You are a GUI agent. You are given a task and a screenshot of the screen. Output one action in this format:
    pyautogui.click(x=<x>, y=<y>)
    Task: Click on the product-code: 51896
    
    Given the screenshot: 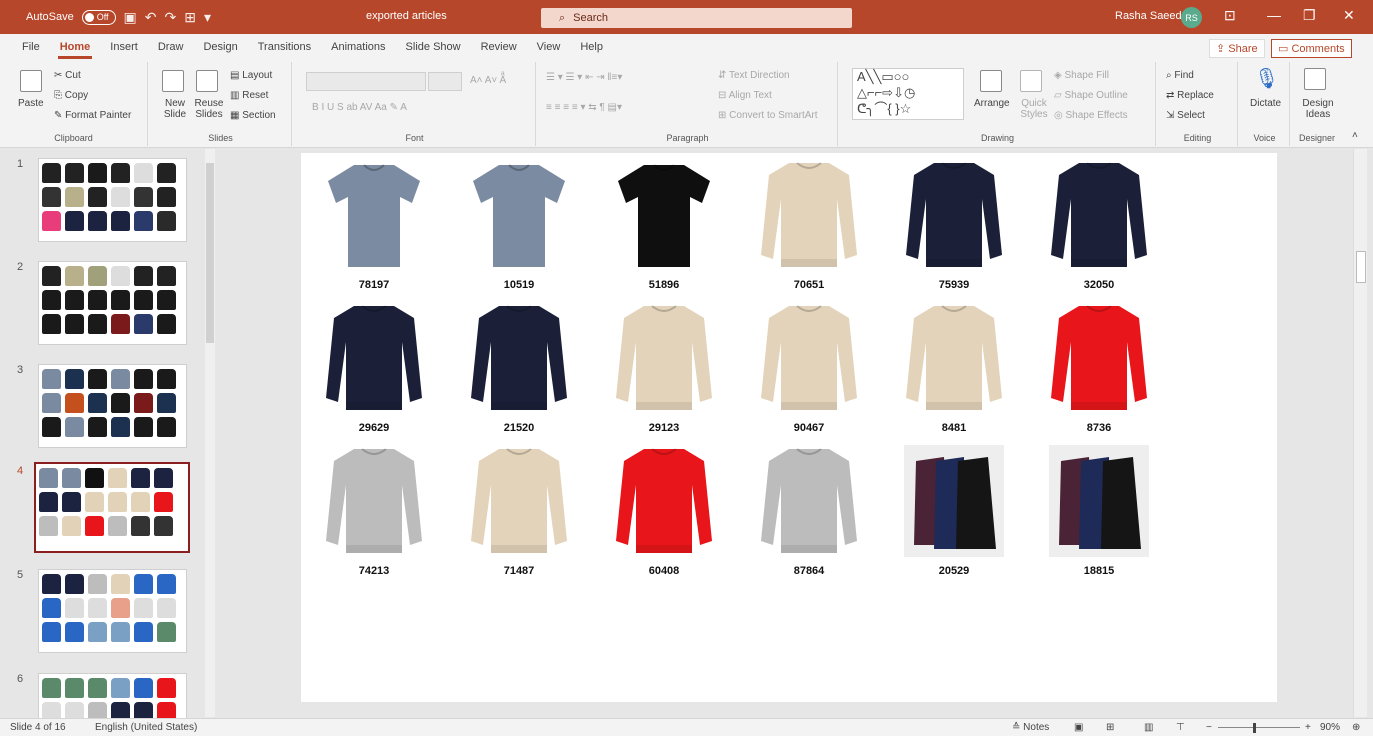 What is the action you would take?
    pyautogui.click(x=664, y=285)
    